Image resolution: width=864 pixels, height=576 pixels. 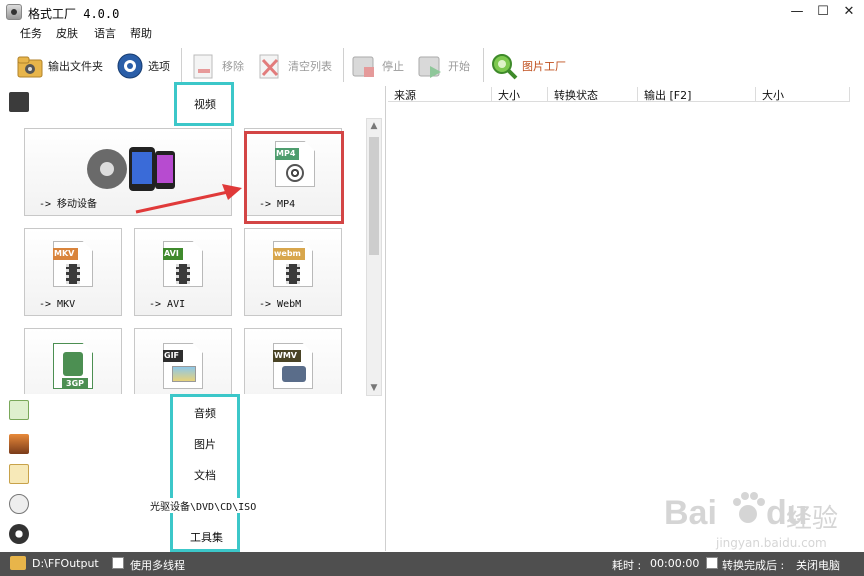 I want to click on audio-category-label: 音频, so click(x=205, y=413).